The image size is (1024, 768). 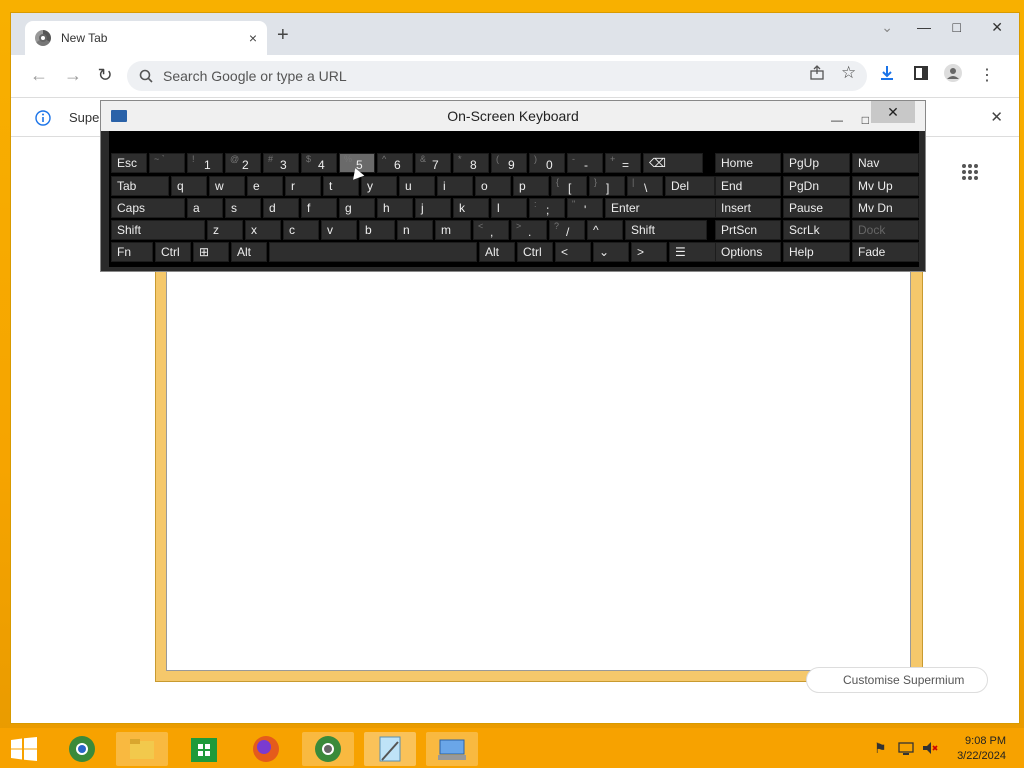 I want to click on key-3-5: b, so click(x=377, y=230).